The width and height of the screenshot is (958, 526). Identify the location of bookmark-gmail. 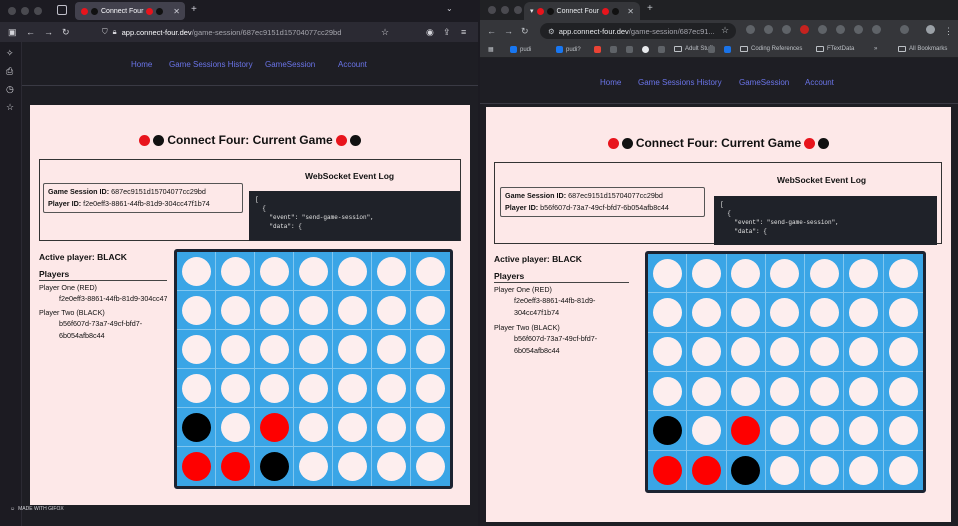
(597, 49).